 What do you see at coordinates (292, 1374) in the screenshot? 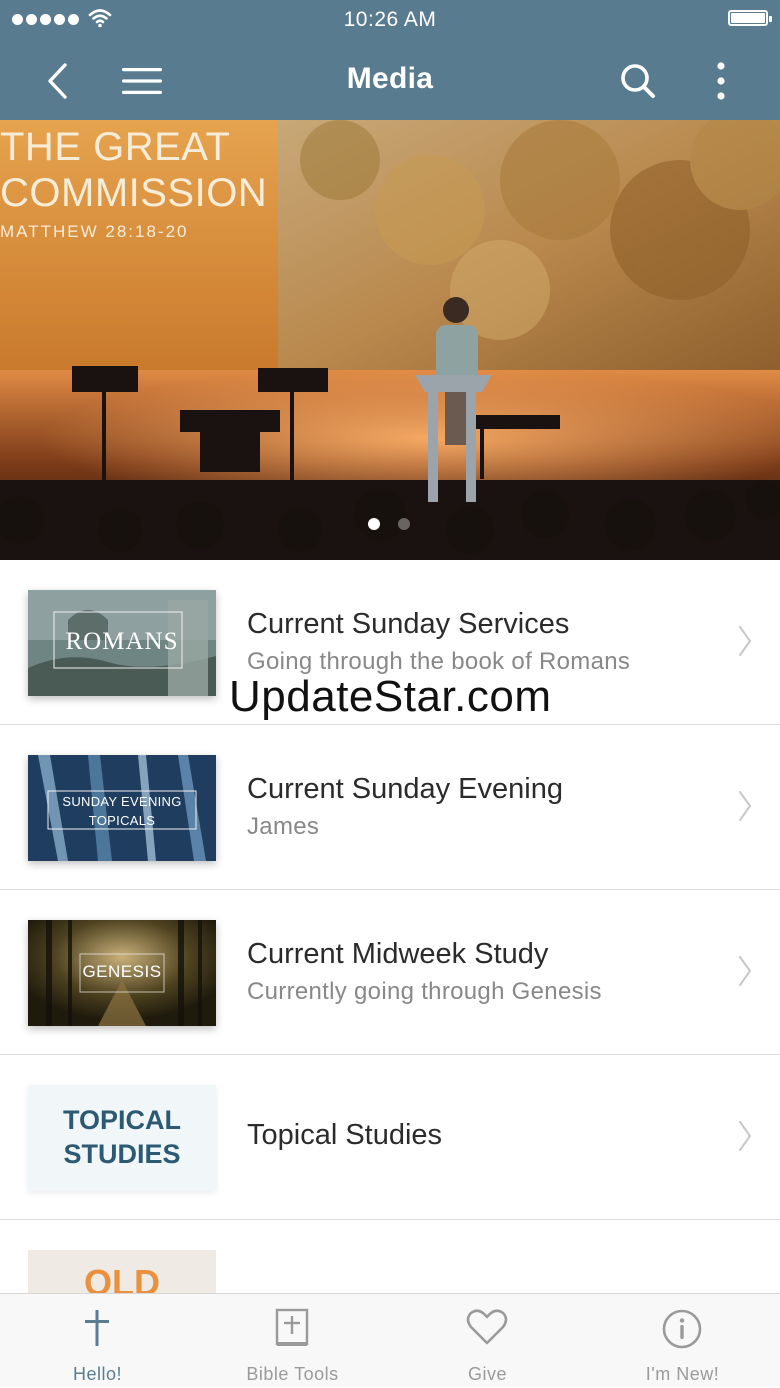
I see `tab-label: Bible Tools` at bounding box center [292, 1374].